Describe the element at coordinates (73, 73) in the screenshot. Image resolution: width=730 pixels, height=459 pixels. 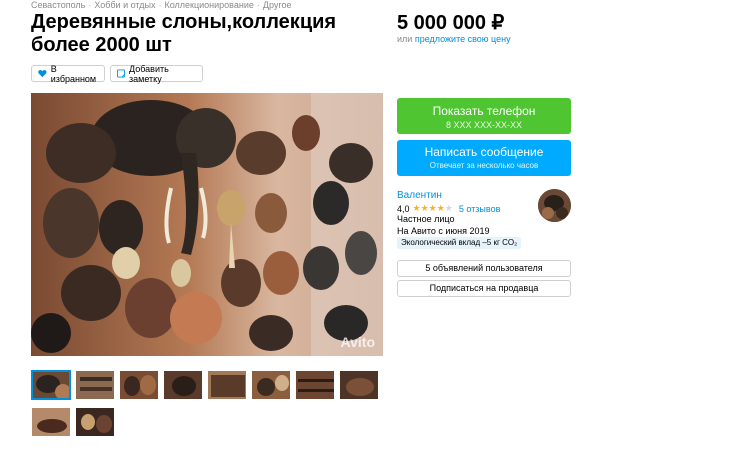
I see `favorite-label: В избранном` at that location.